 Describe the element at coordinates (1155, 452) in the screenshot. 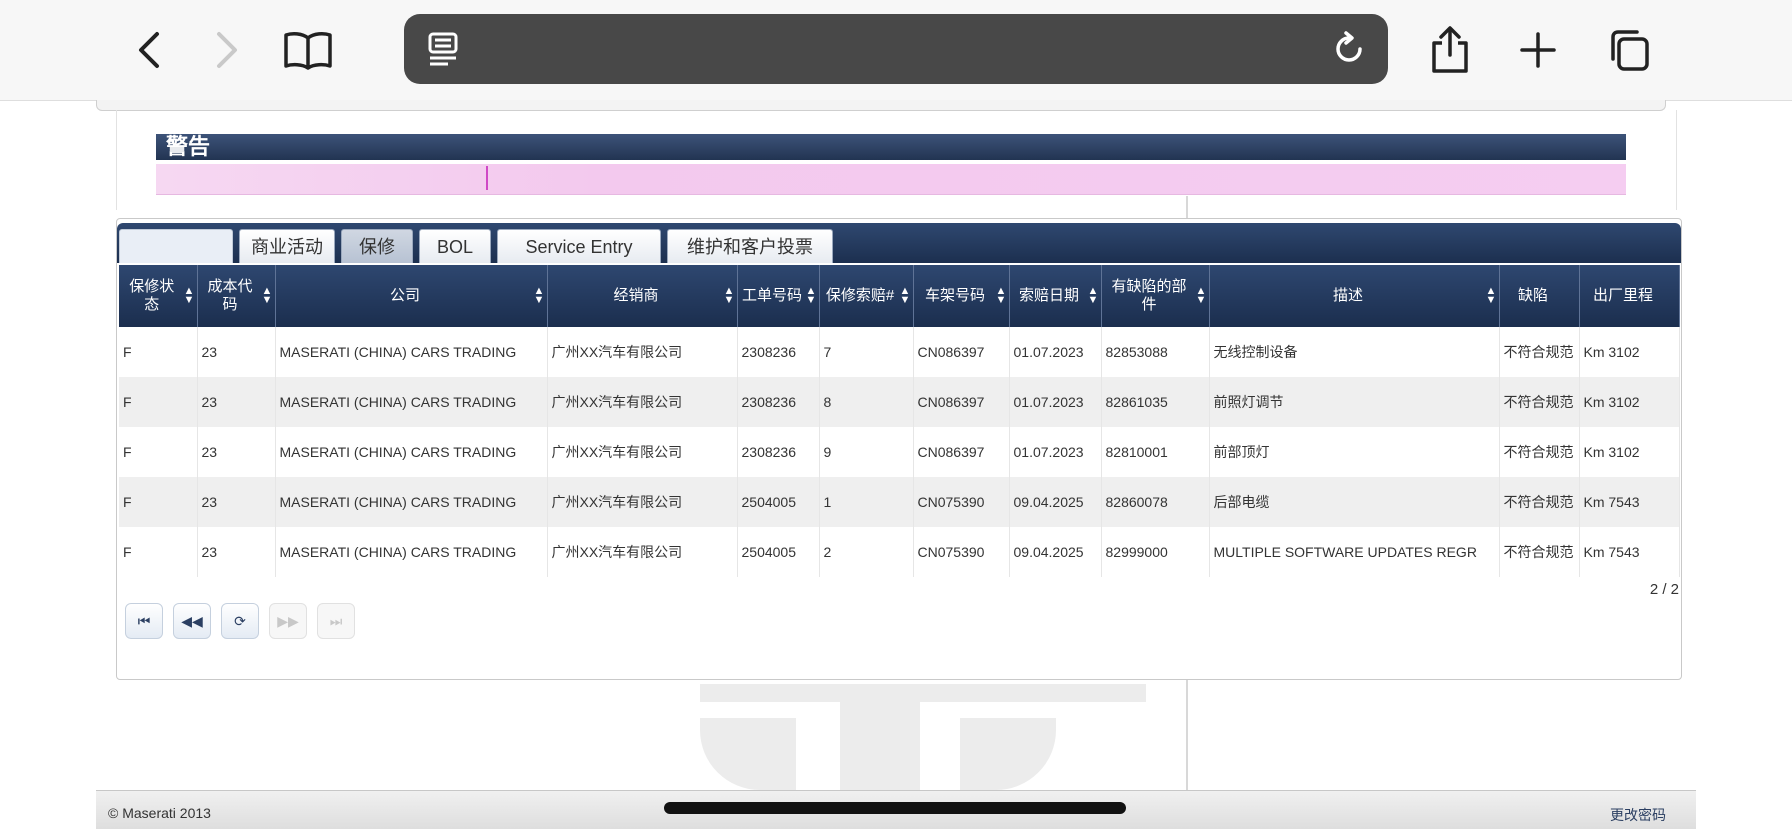

I see `table-cell: 82810001` at that location.